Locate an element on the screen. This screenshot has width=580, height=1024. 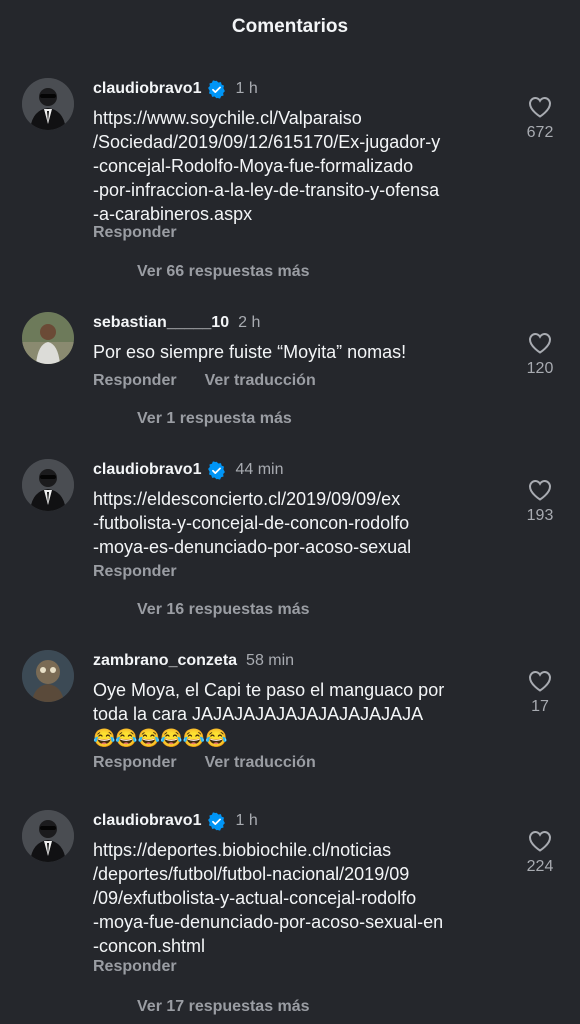
comment-time: 58 min is located at coordinates (270, 660).